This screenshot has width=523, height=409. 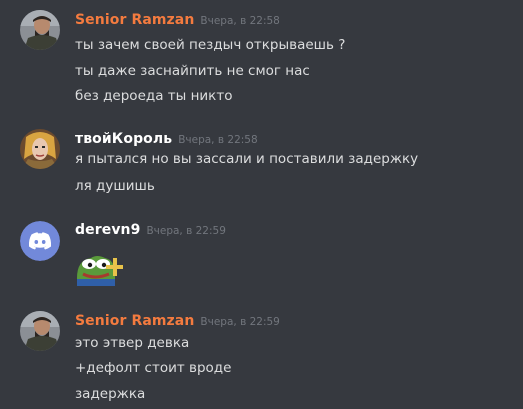 What do you see at coordinates (210, 45) in the screenshot?
I see `message-text: ты зачем своей пездыч открываешь ?` at bounding box center [210, 45].